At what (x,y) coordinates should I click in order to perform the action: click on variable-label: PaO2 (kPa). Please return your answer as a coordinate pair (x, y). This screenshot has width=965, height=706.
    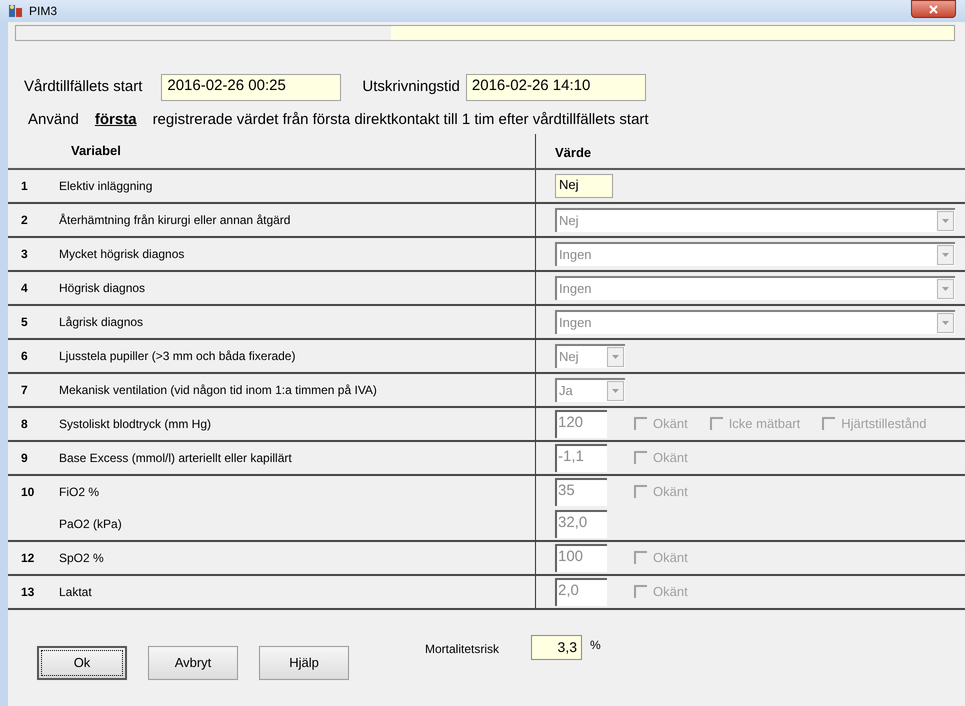
    Looking at the image, I should click on (90, 524).